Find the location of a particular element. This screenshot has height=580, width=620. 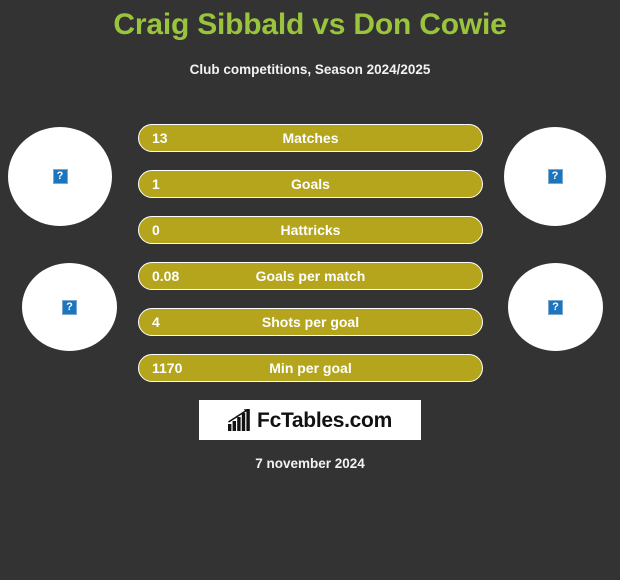

stat-row-goals-per-match: 0.08 Goals per match is located at coordinates (310, 276).